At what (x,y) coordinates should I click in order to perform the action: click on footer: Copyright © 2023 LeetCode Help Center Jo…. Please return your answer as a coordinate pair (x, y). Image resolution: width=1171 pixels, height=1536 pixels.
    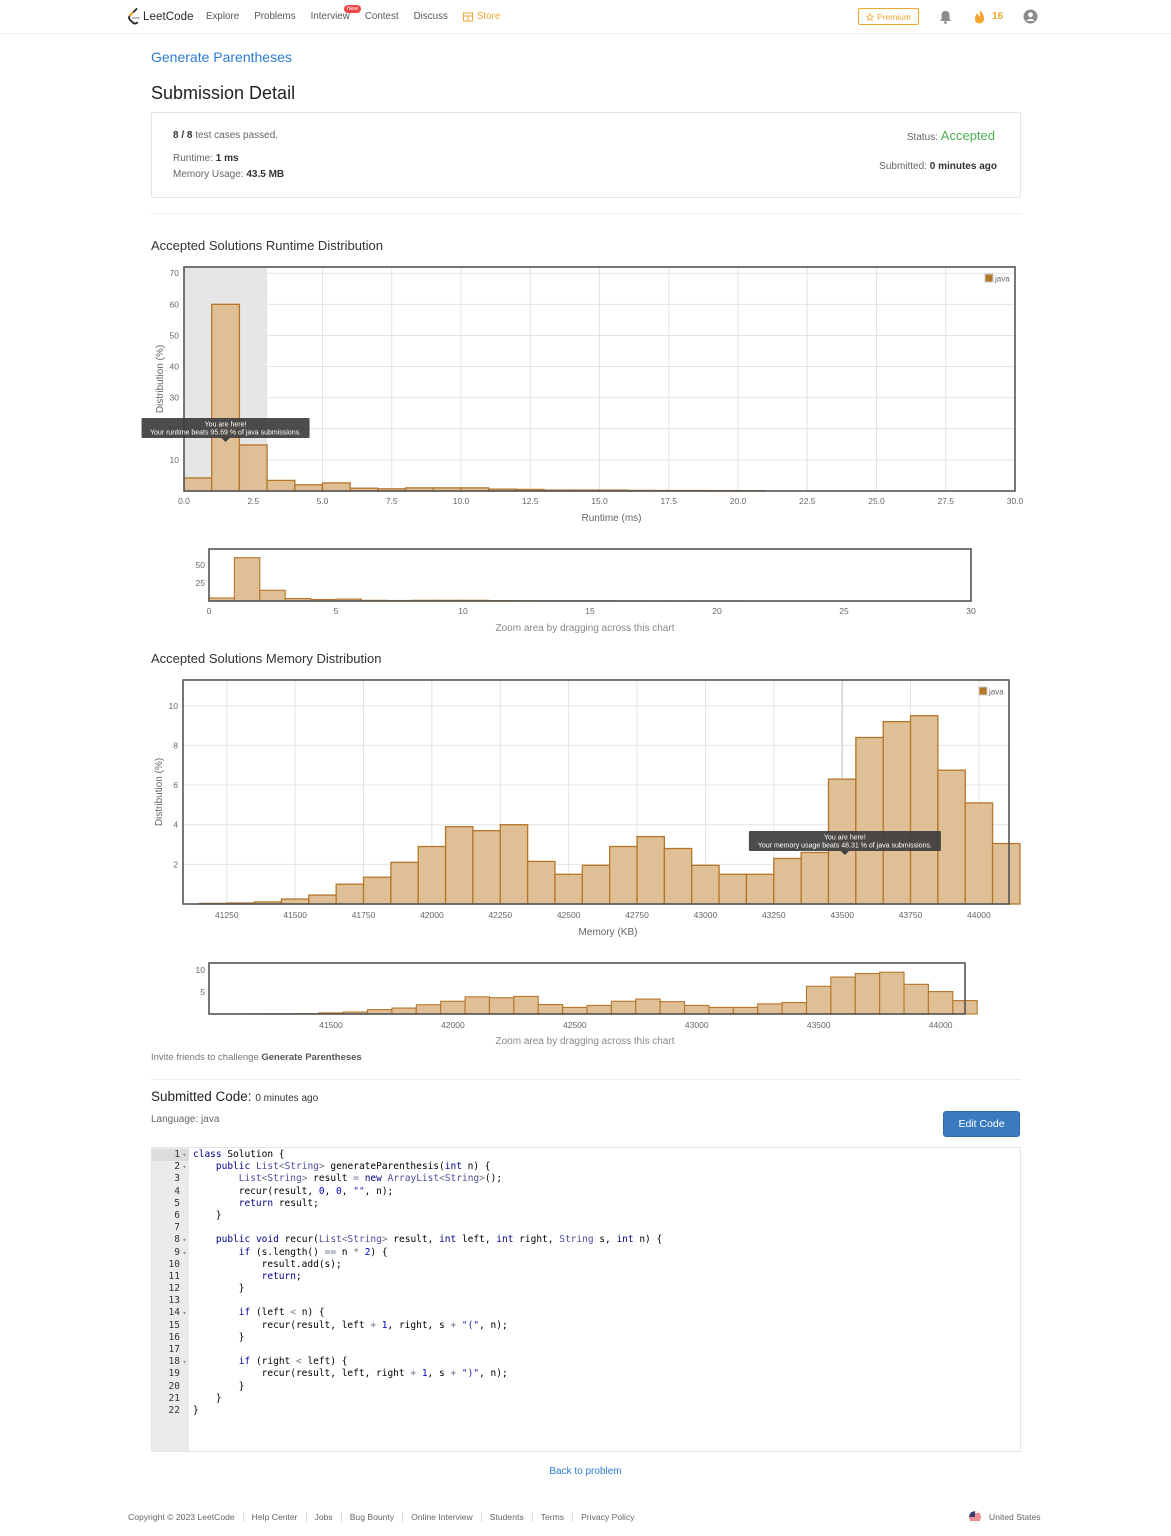
    Looking at the image, I should click on (385, 1517).